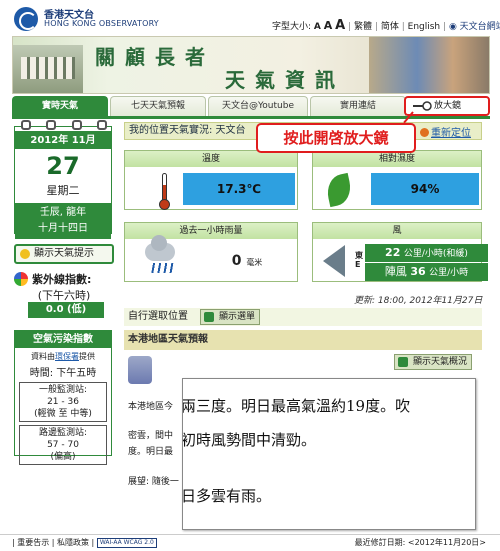 The width and height of the screenshot is (500, 551). I want to click on rainfall-value: 0 毫米, so click(247, 262).